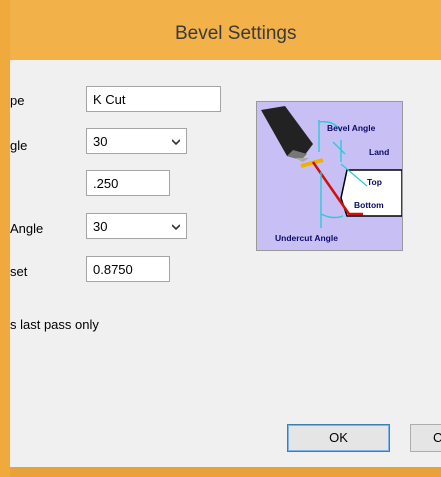 The width and height of the screenshot is (441, 477). Describe the element at coordinates (100, 226) in the screenshot. I see `undercut-angle-value: 30` at that location.